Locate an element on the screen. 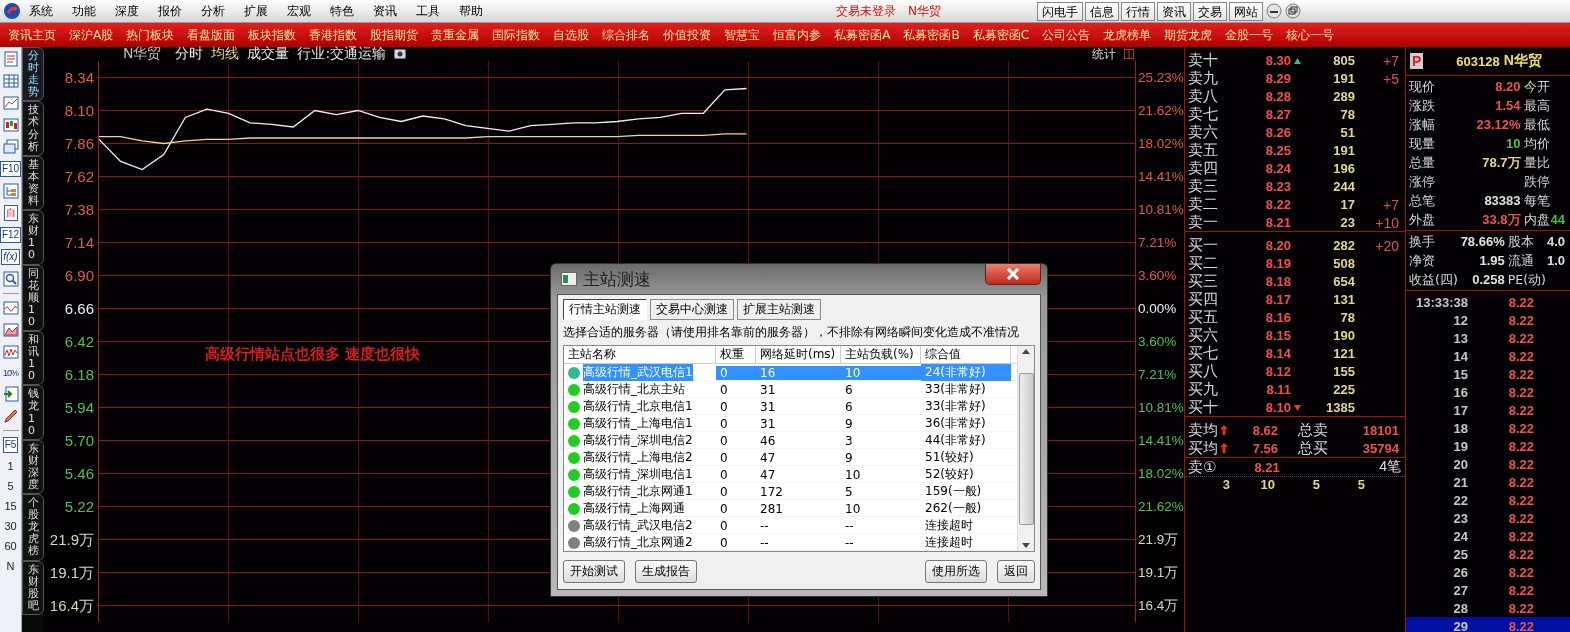  search-icon is located at coordinates (10, 279).